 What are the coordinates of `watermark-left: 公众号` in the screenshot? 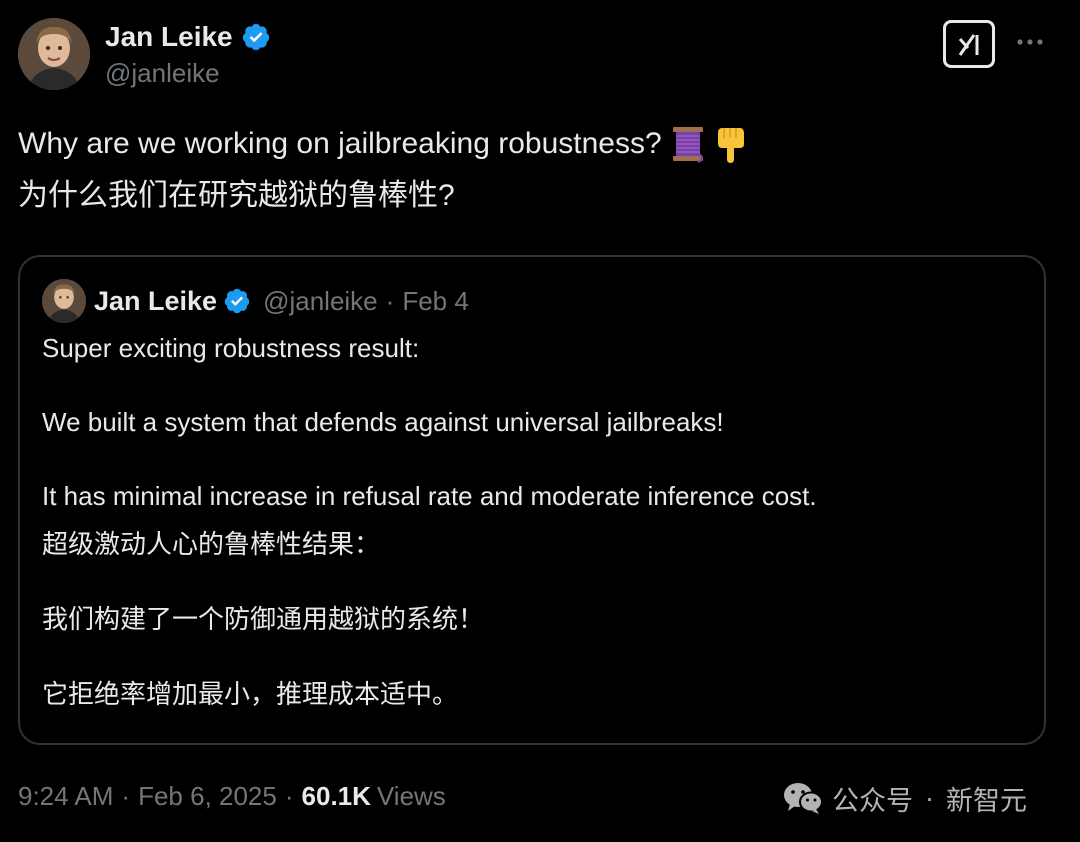 It's located at (872, 800).